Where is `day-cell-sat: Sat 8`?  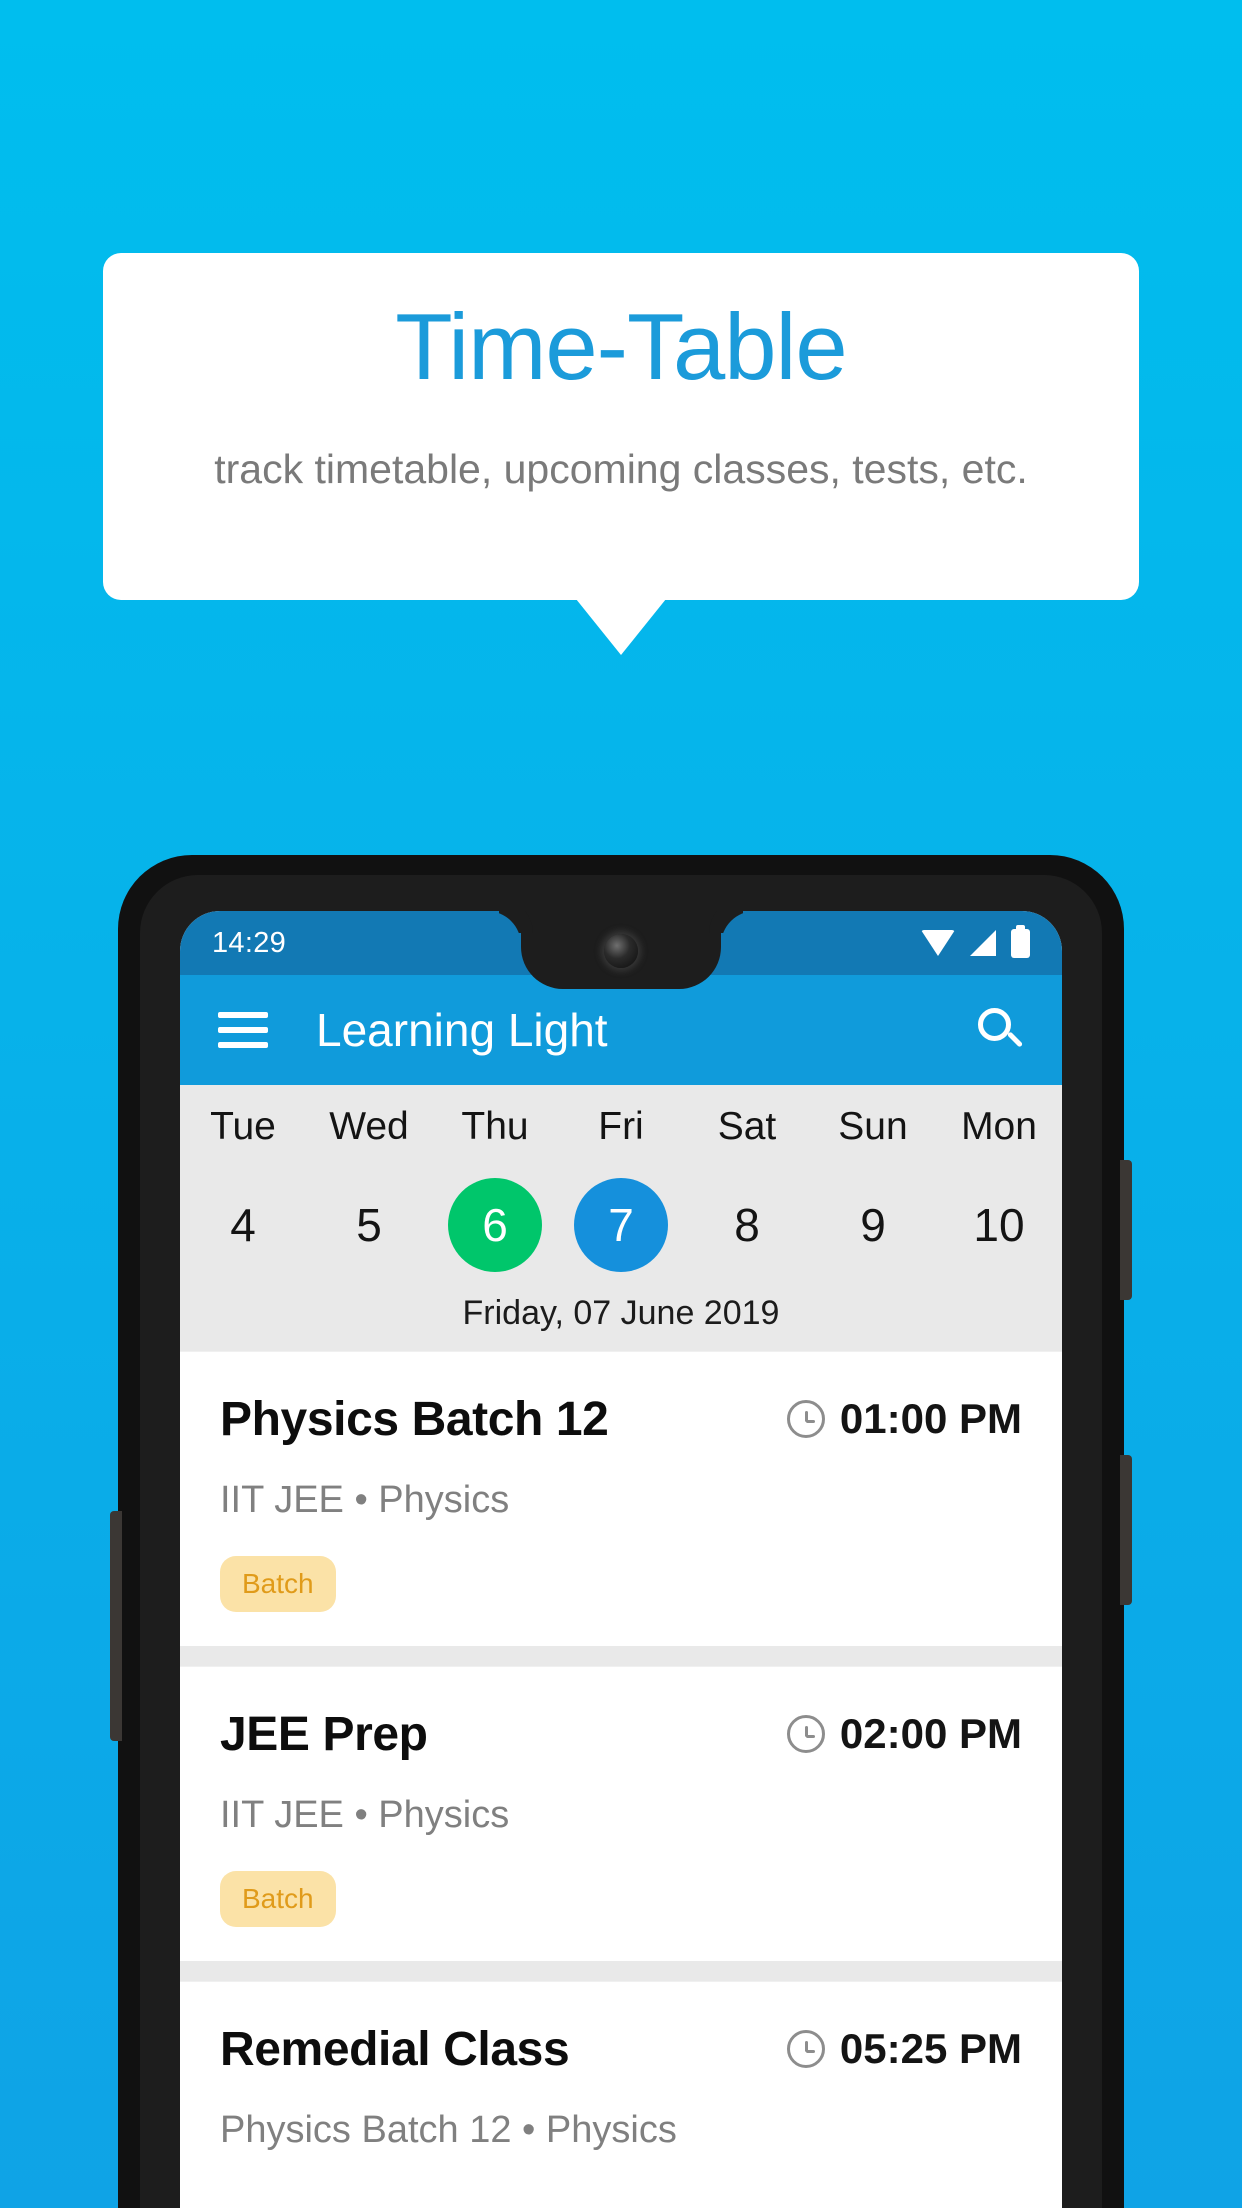 day-cell-sat: Sat 8 is located at coordinates (747, 1185).